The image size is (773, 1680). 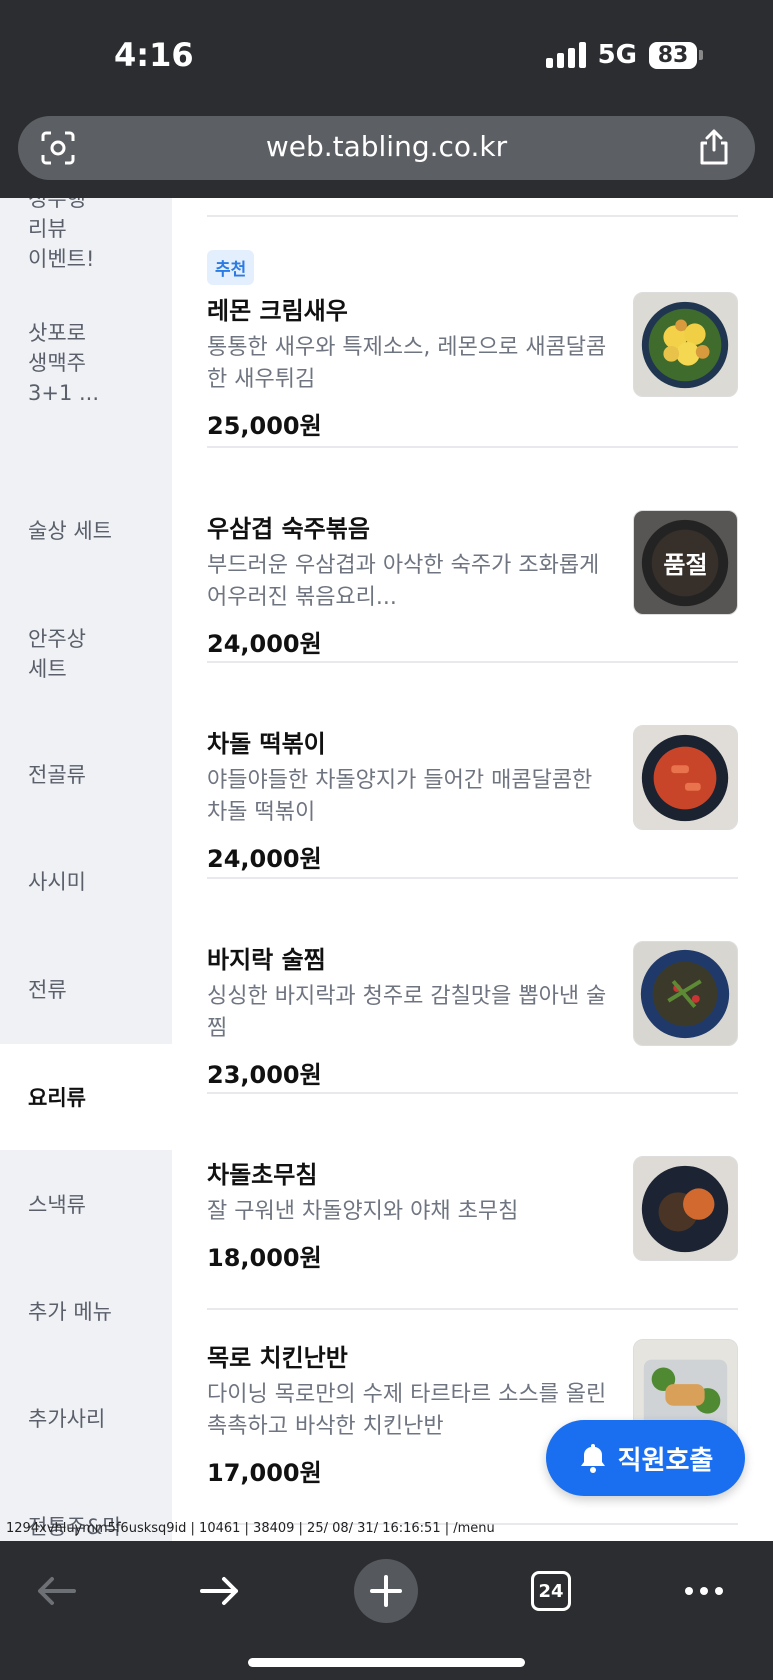 I want to click on item-desc: 야들야들한 차돌양지가 들어간 매콤달콤한 차돌 떡볶이, so click(x=400, y=796).